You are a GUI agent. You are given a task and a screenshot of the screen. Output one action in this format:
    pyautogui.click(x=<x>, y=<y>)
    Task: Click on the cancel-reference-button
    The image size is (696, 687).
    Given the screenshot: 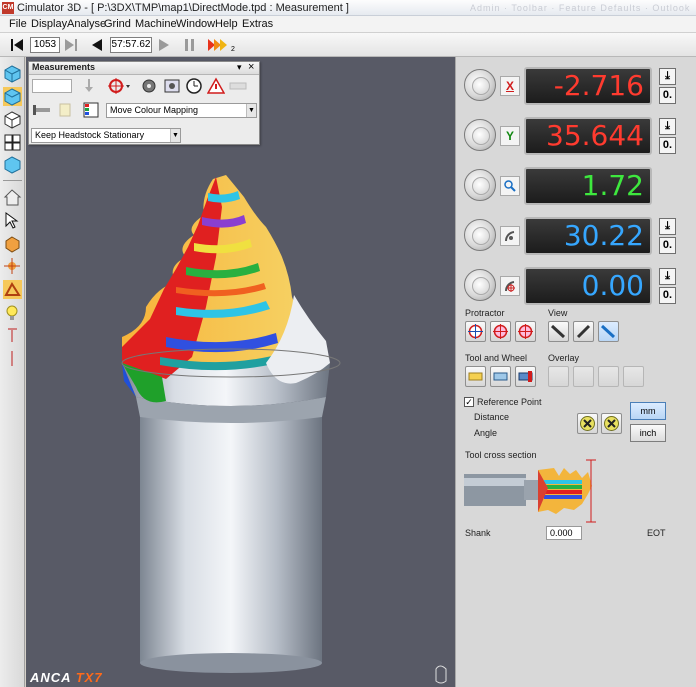 What is the action you would take?
    pyautogui.click(x=611, y=423)
    